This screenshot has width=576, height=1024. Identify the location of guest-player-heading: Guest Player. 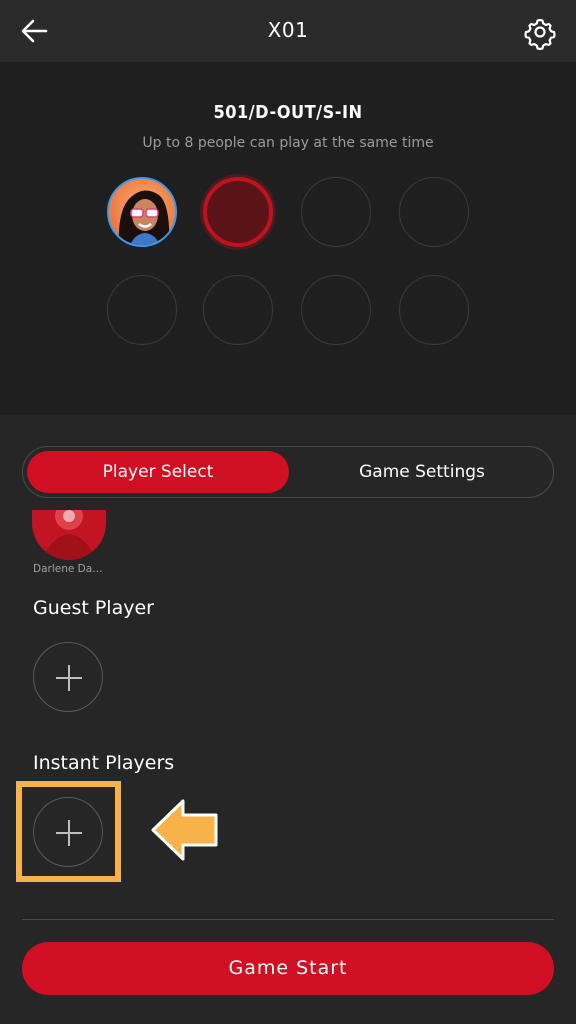
(93, 608).